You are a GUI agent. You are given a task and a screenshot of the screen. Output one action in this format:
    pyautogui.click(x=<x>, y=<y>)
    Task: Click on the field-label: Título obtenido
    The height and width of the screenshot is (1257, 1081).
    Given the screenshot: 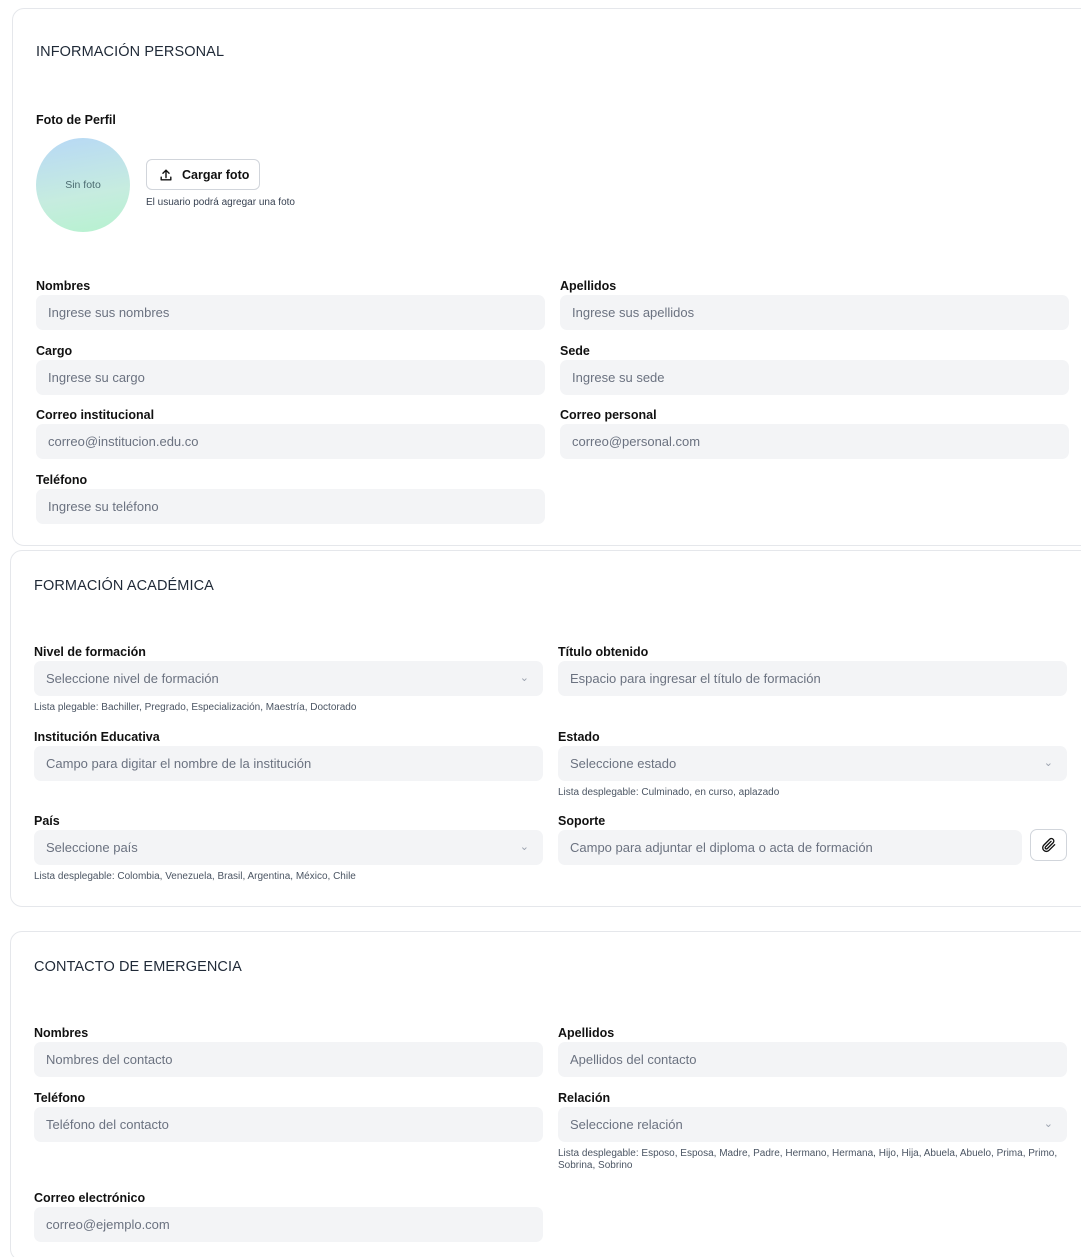 What is the action you would take?
    pyautogui.click(x=603, y=652)
    